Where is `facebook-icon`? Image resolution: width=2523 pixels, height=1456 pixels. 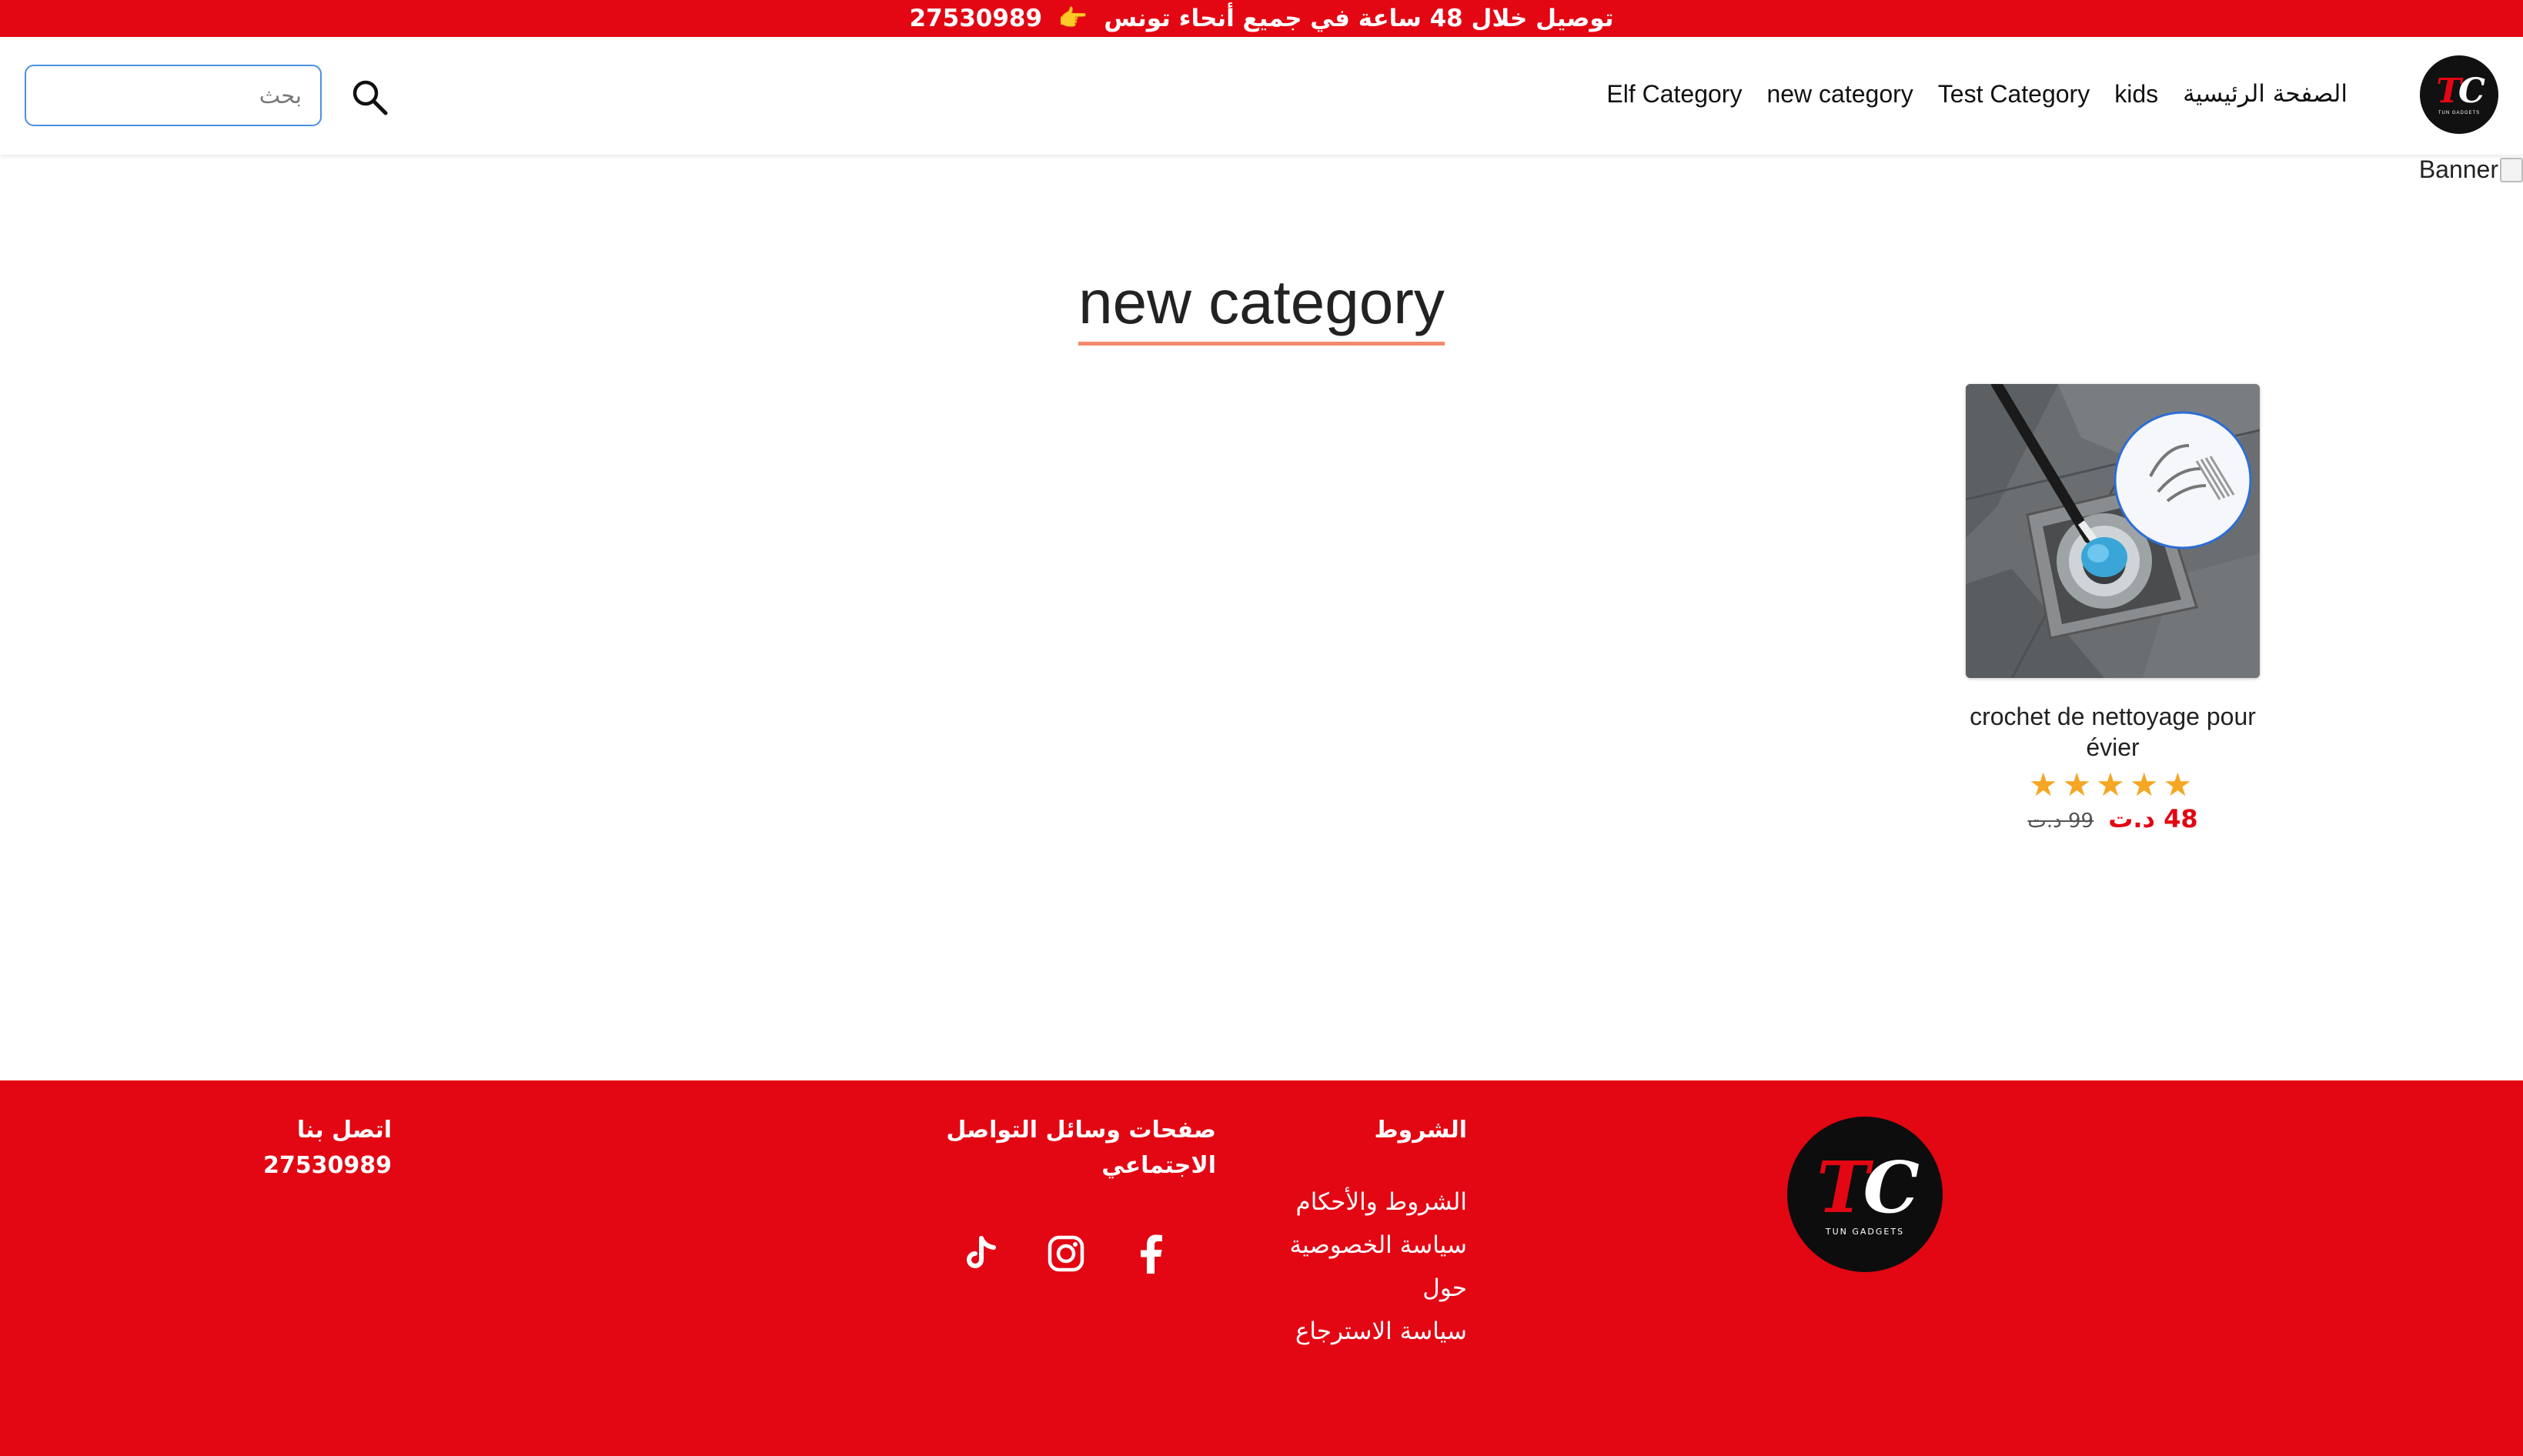
facebook-icon is located at coordinates (1151, 1254).